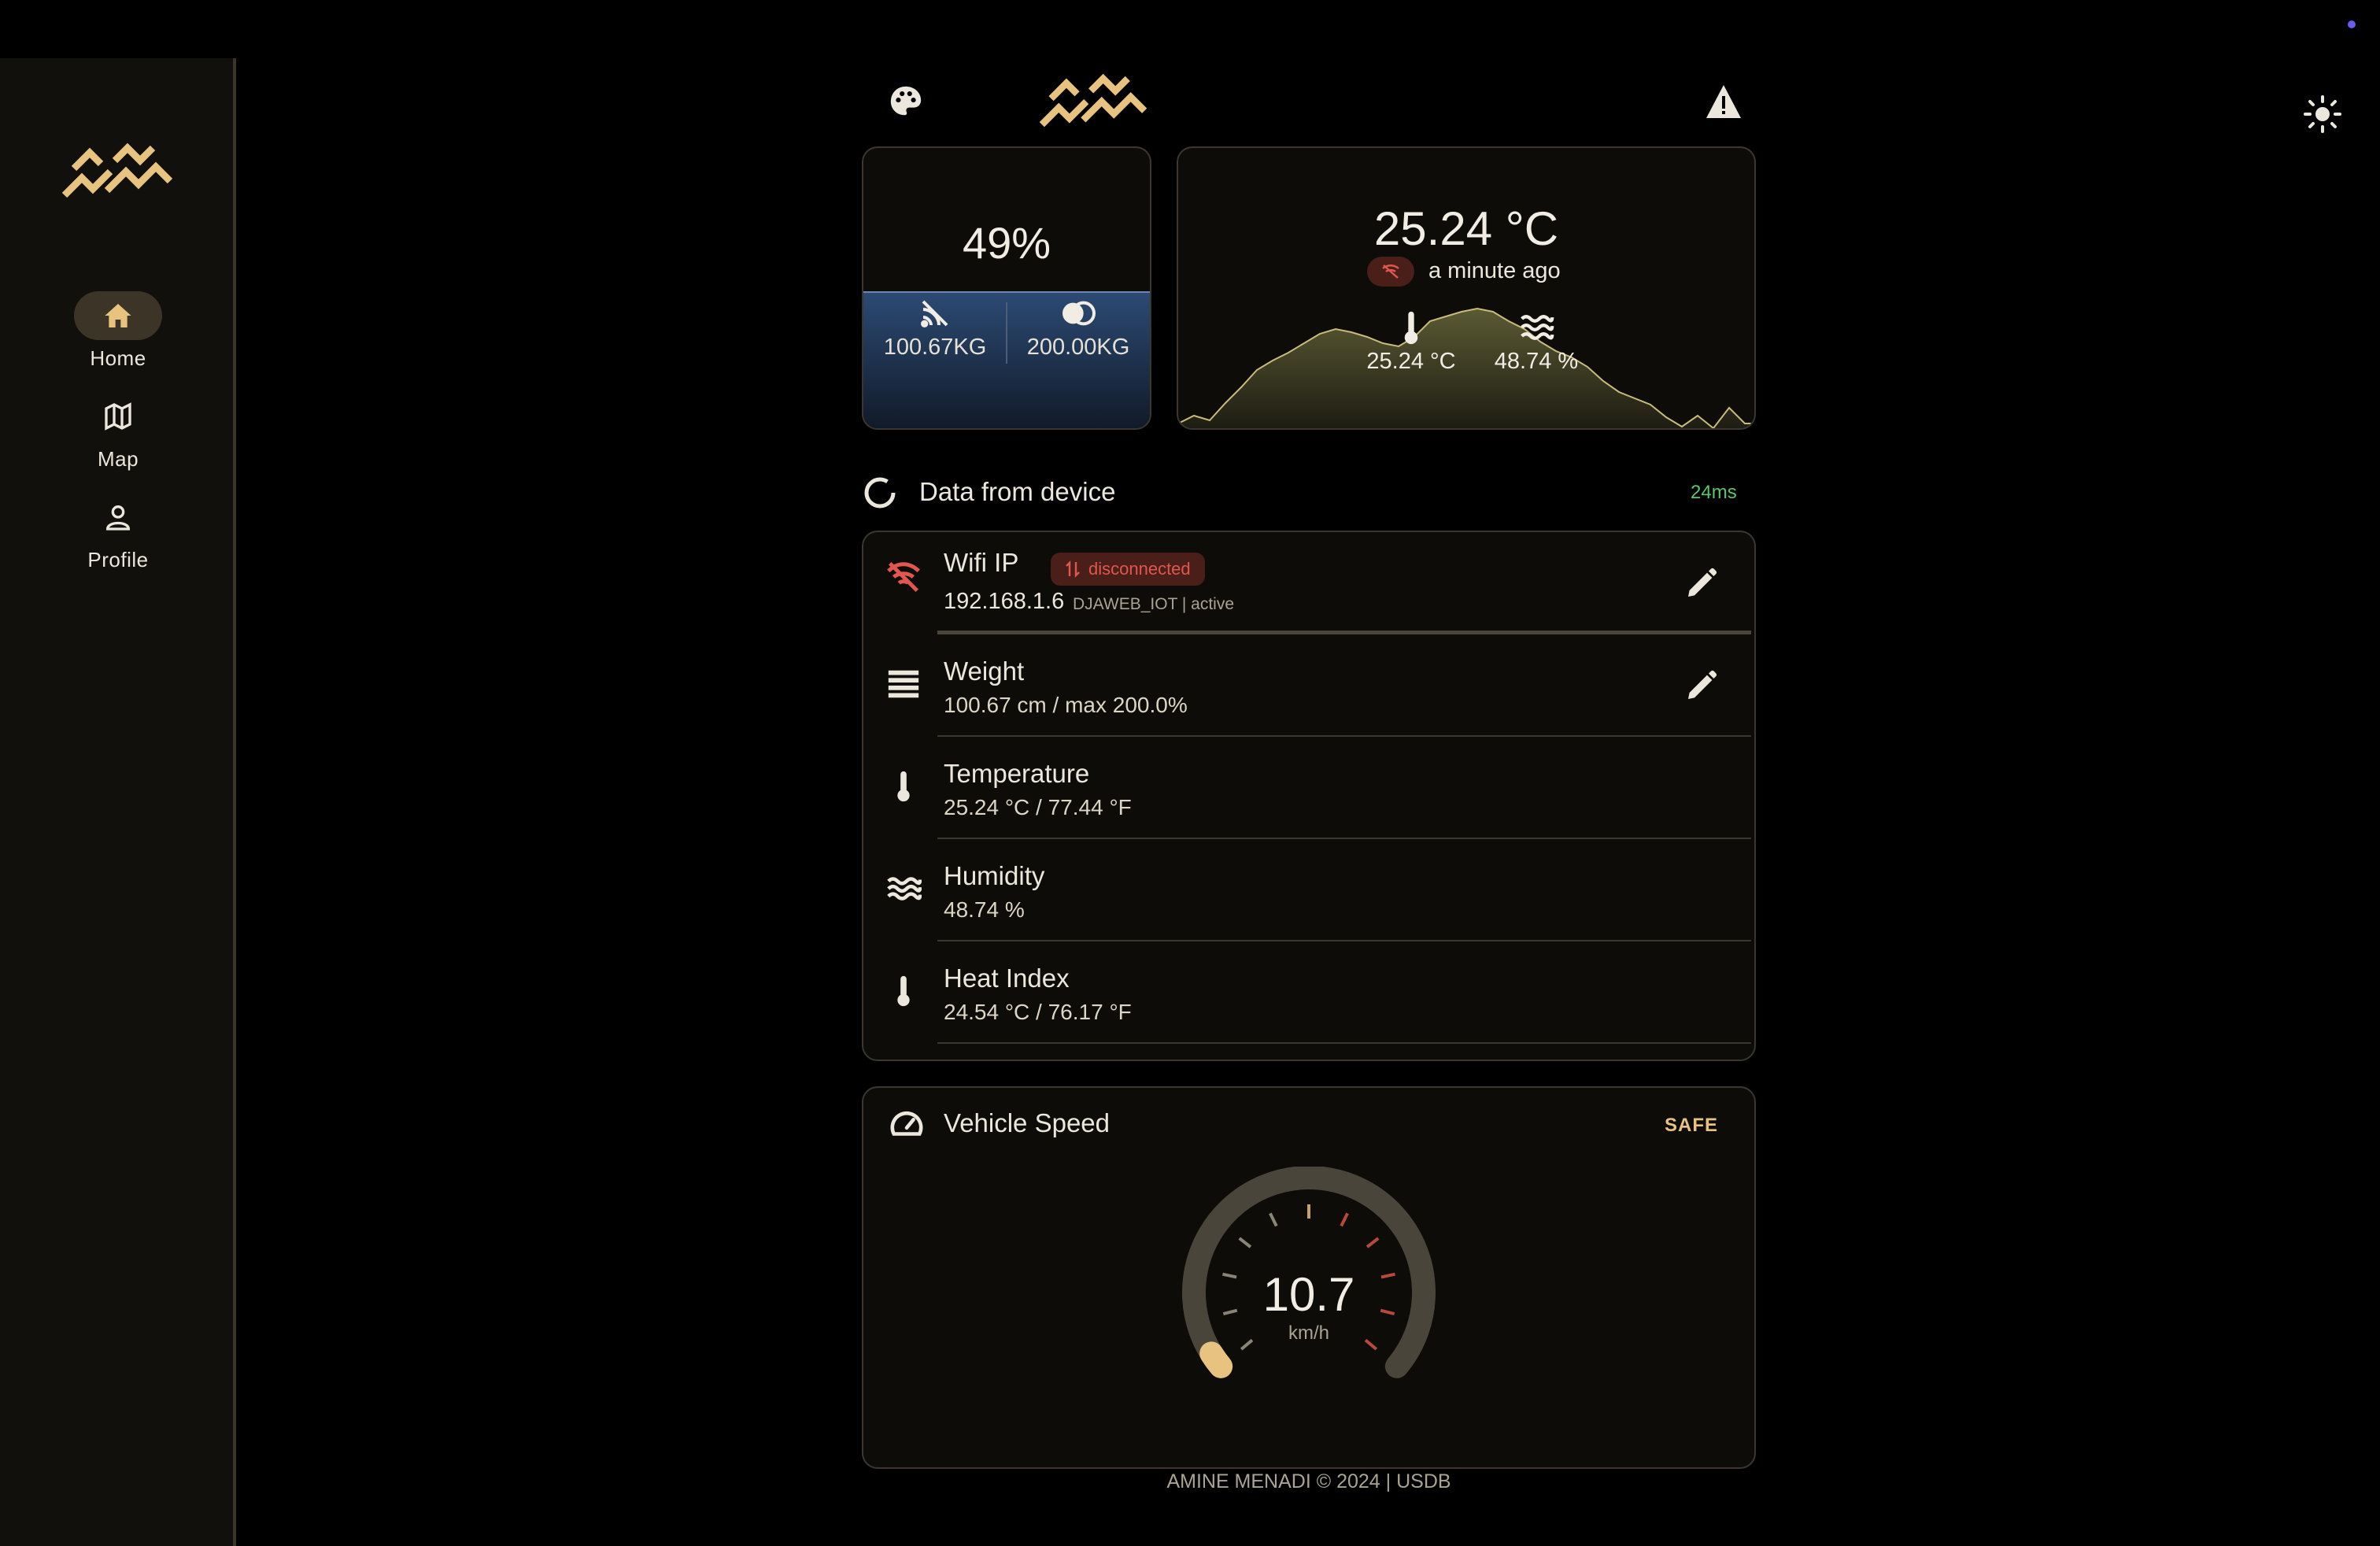 This screenshot has width=2380, height=1546. Describe the element at coordinates (117, 172) in the screenshot. I see `brand-logo` at that location.